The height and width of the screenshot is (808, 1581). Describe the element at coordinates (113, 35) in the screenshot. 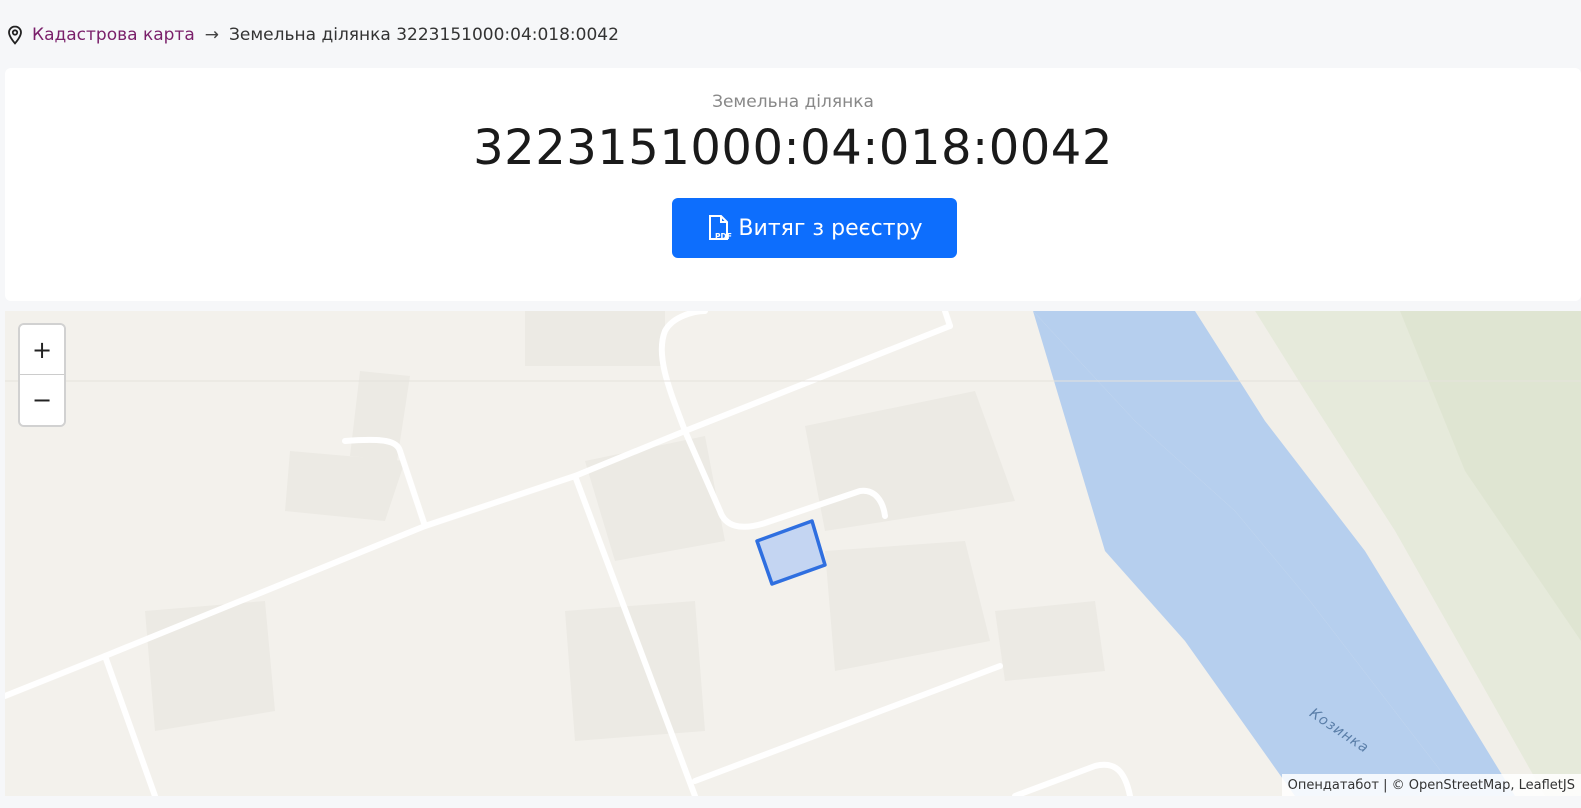

I see `breadcrumb-link-cadastral-map: Кадастрова карта` at that location.